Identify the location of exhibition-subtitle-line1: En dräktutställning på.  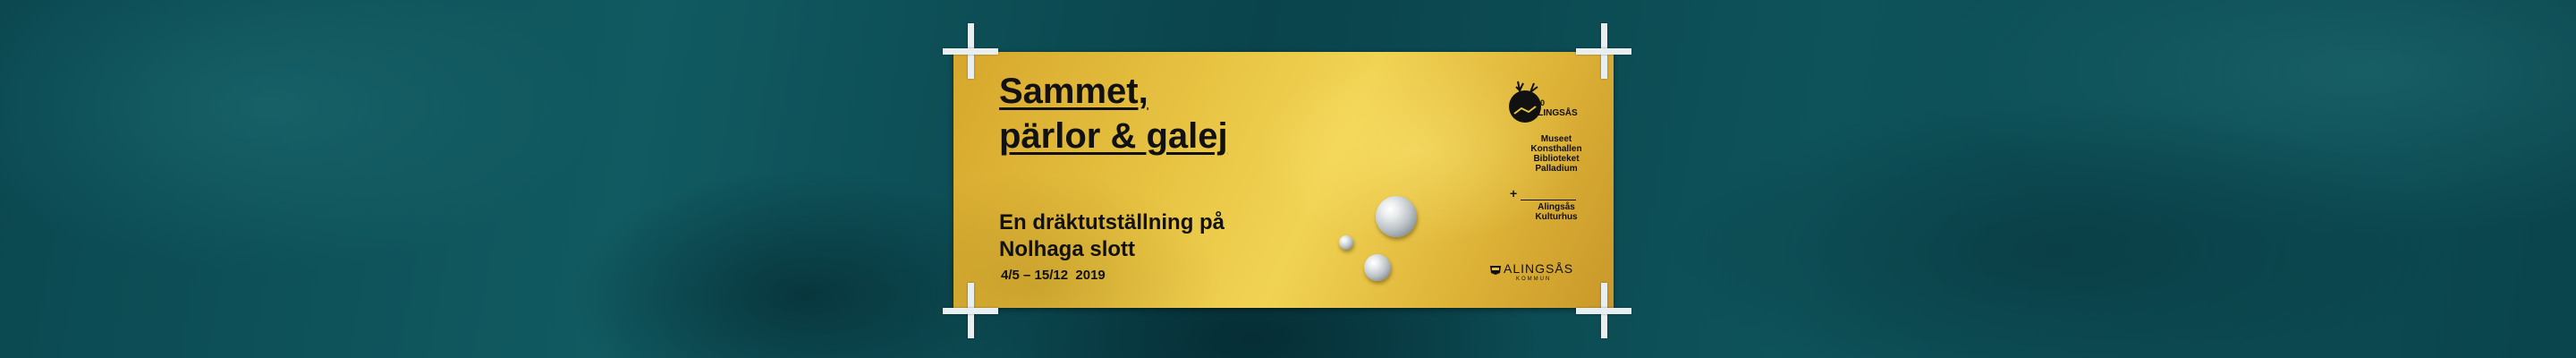
(1112, 222).